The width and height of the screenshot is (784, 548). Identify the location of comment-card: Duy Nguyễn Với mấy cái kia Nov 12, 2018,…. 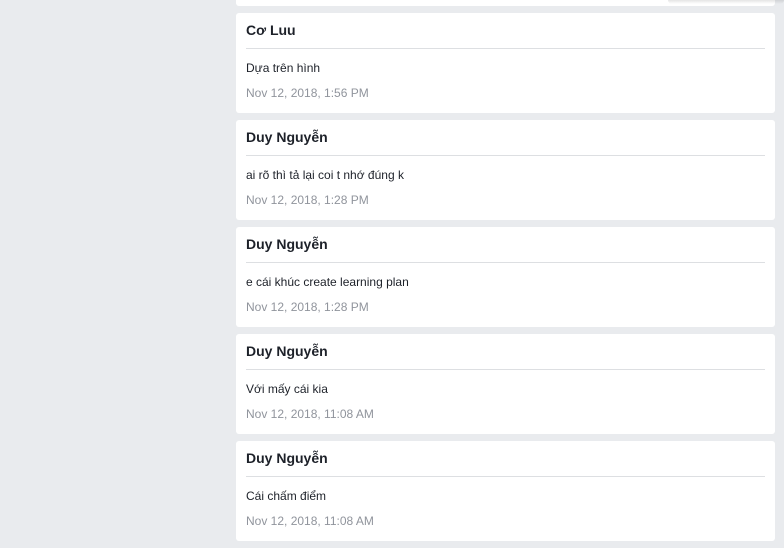
(505, 384).